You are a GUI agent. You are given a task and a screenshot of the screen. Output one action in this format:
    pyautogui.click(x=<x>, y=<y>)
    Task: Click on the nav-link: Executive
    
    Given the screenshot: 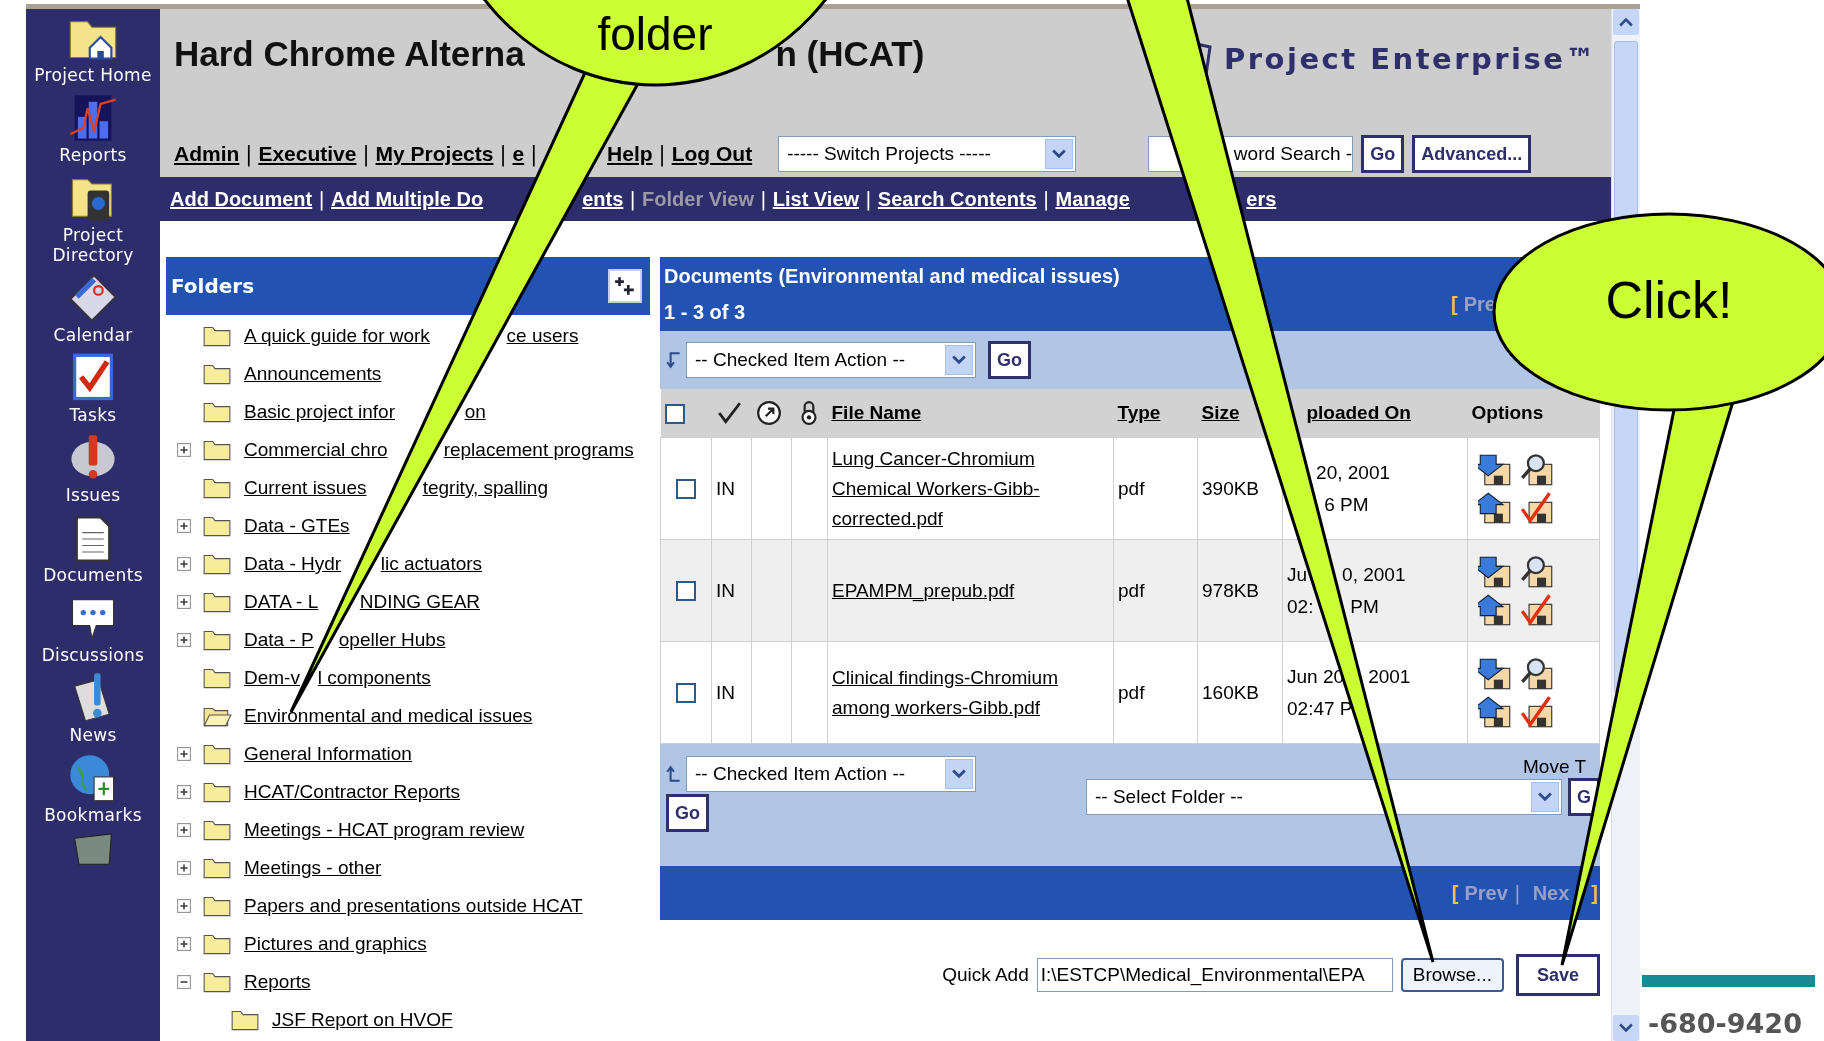 What is the action you would take?
    pyautogui.click(x=307, y=154)
    